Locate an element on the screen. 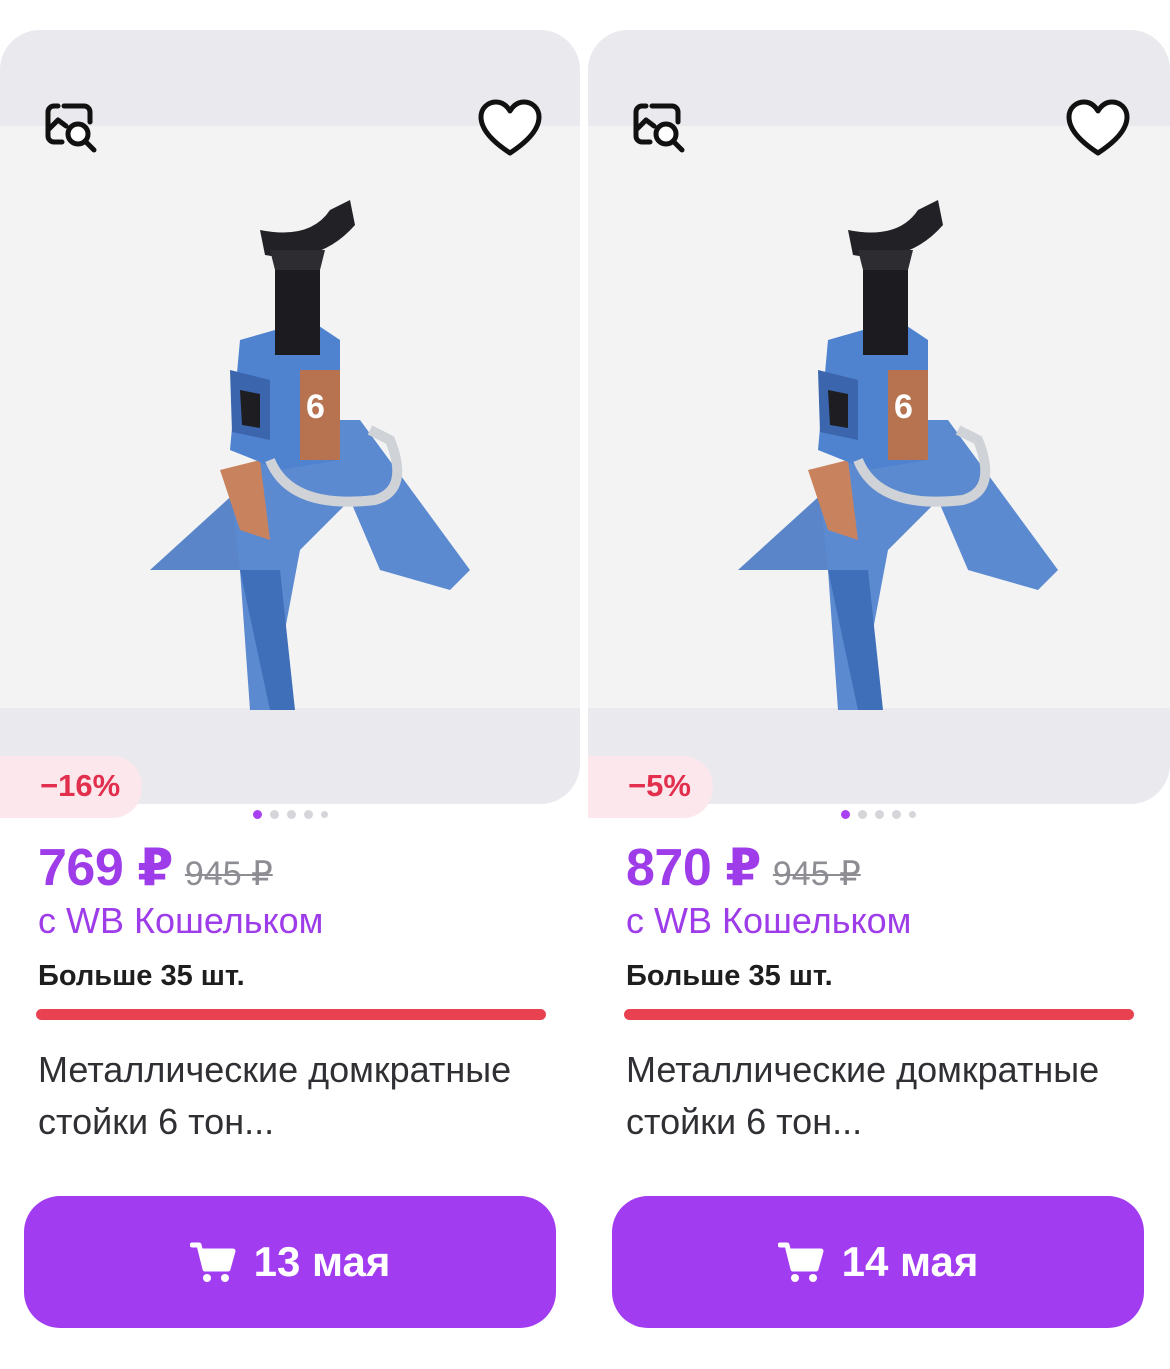 Image resolution: width=1170 pixels, height=1369 pixels. add-to-cart-button: 13 мая is located at coordinates (290, 1262).